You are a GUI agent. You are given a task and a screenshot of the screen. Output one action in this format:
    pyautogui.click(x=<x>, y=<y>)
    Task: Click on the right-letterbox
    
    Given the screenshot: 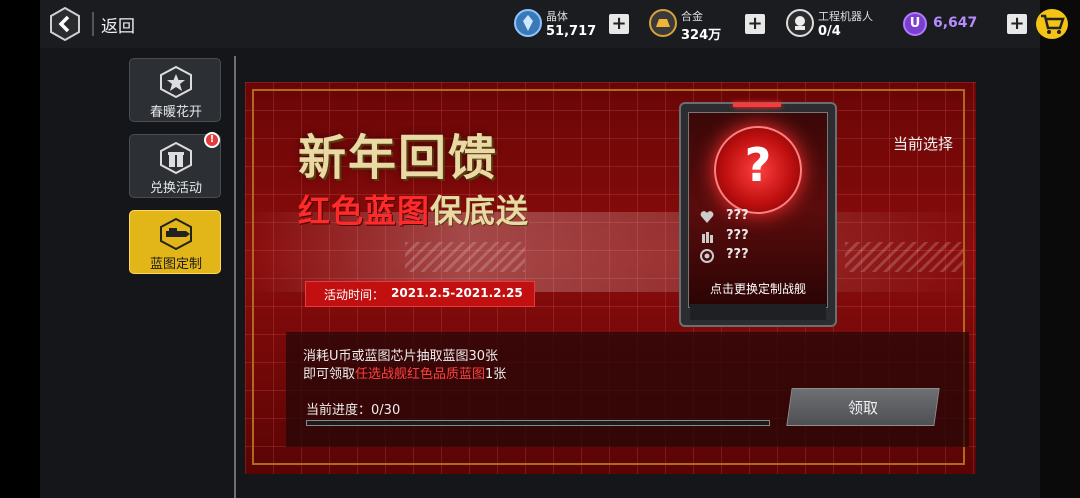 What is the action you would take?
    pyautogui.click(x=1060, y=249)
    